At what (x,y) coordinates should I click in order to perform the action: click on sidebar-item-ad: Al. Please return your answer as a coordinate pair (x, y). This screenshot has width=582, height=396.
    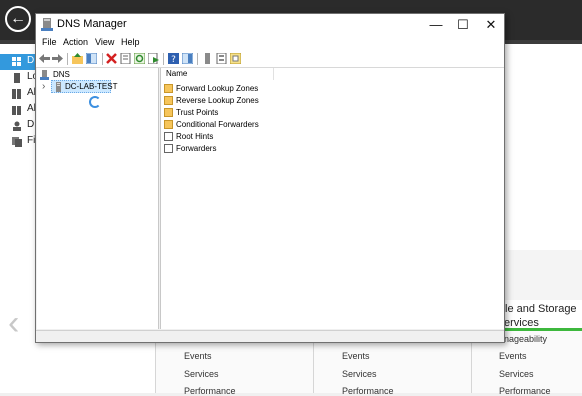
    Looking at the image, I should click on (18, 110).